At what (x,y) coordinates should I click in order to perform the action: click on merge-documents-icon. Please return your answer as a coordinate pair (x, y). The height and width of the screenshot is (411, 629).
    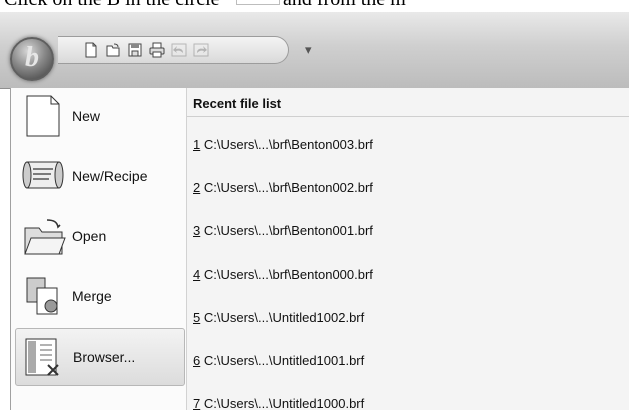
    Looking at the image, I should click on (44, 296).